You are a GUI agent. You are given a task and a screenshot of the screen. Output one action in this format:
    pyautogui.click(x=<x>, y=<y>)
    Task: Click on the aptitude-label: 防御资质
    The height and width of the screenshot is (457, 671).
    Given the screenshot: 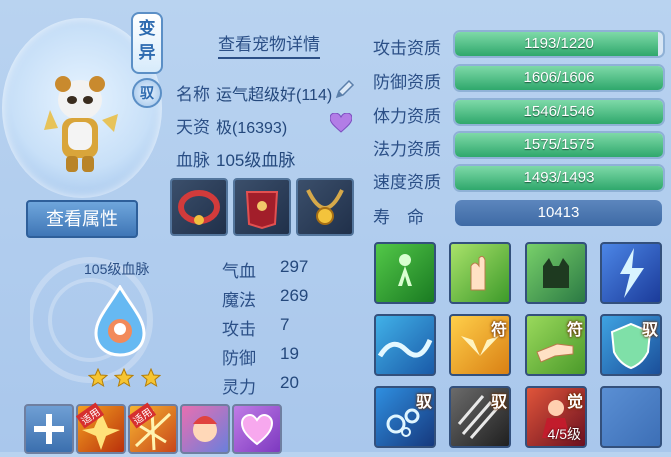 What is the action you would take?
    pyautogui.click(x=407, y=82)
    